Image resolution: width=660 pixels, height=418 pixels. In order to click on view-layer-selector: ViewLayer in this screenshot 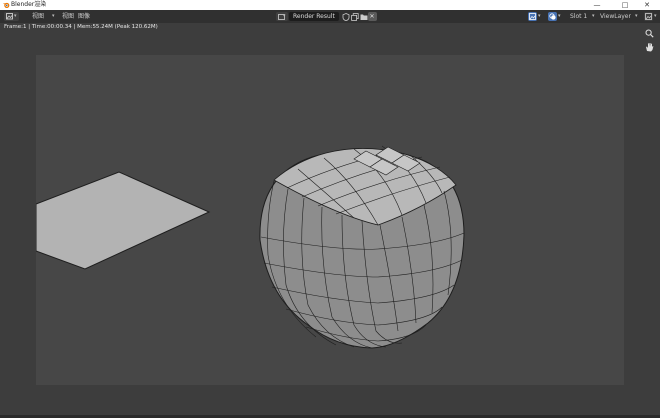, I will do `click(615, 16)`.